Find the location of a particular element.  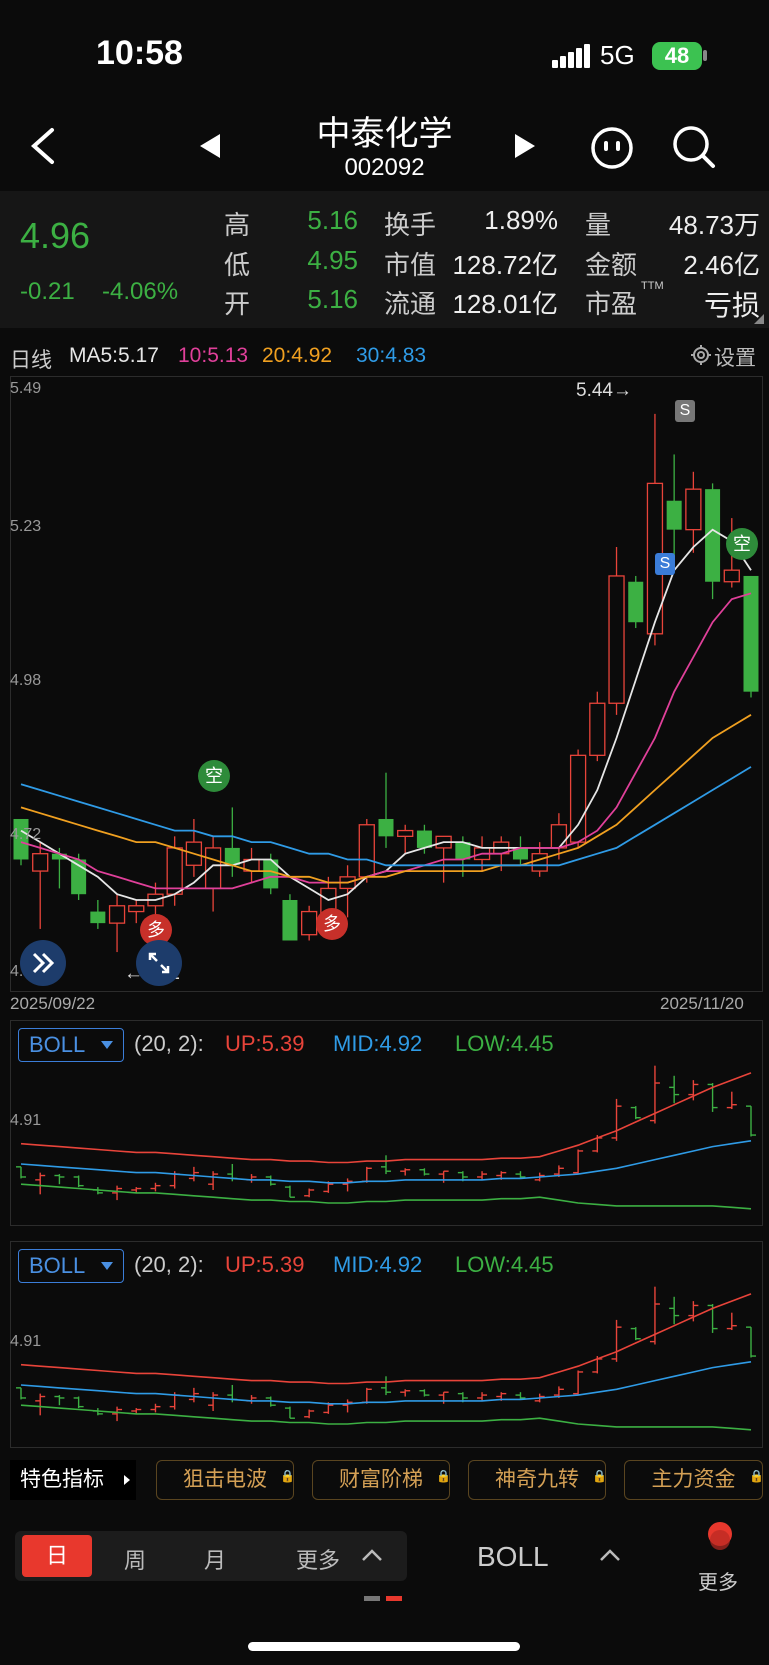

period-expand-button is located at coordinates (372, 1555).